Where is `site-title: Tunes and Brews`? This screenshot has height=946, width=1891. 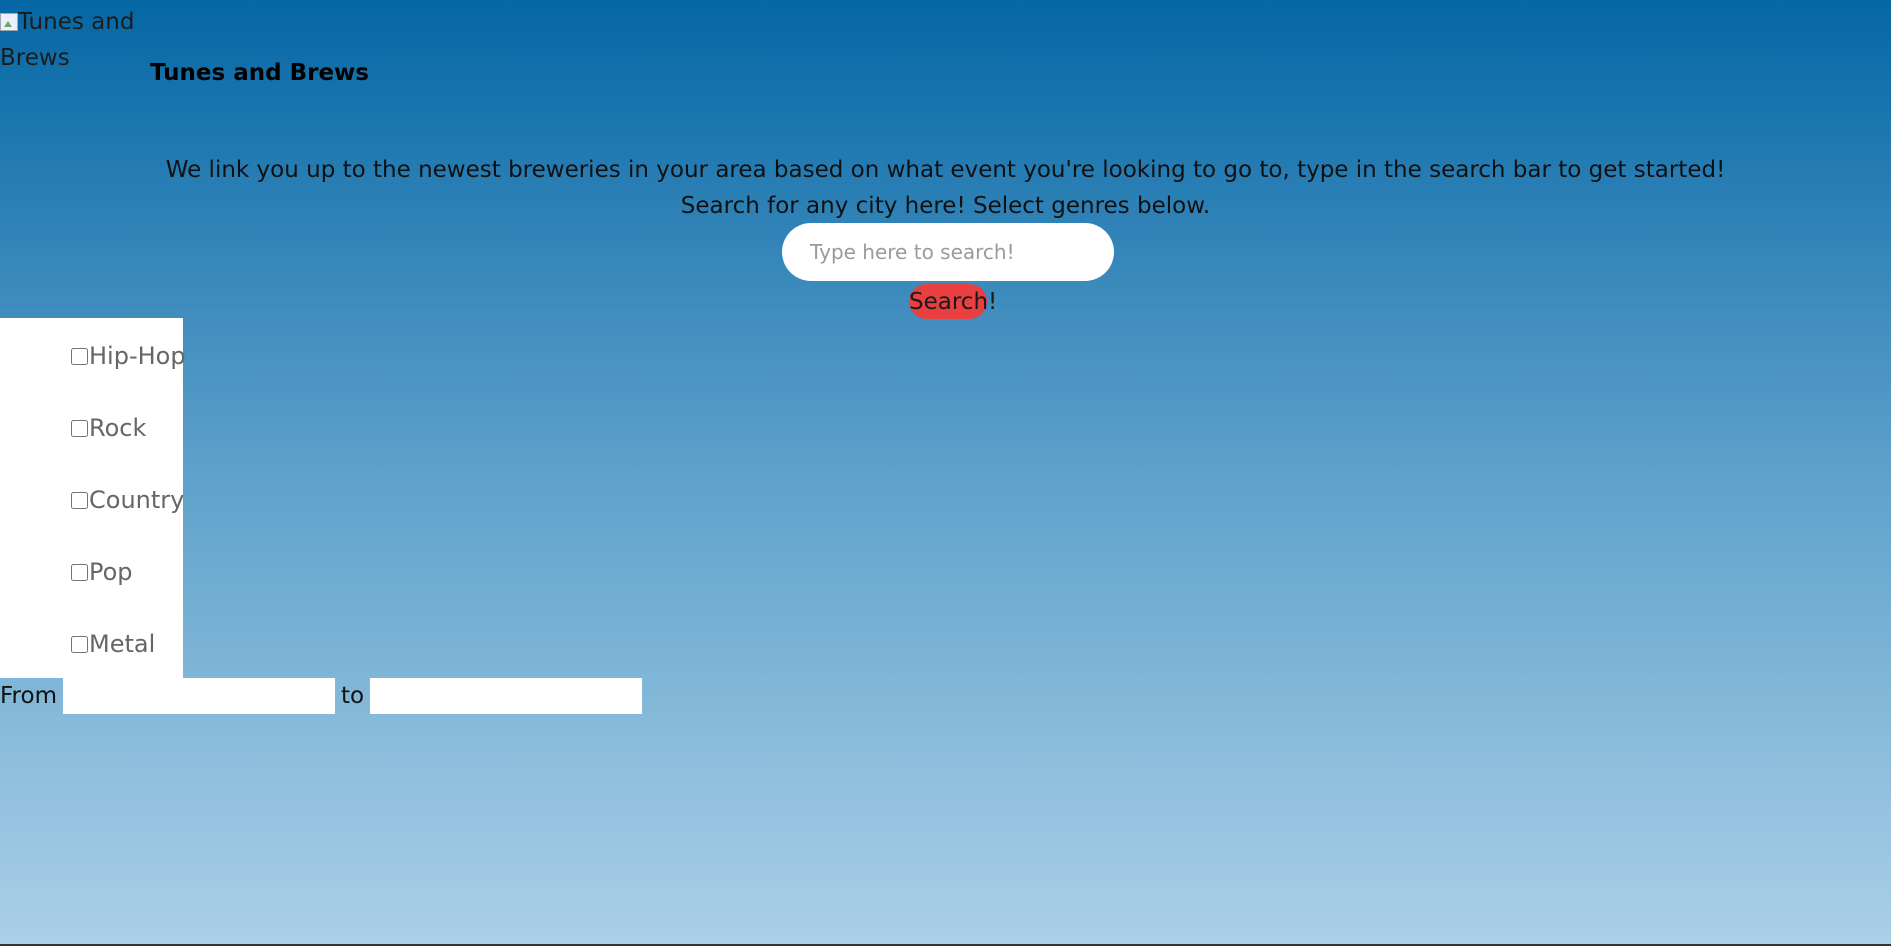 site-title: Tunes and Brews is located at coordinates (259, 73).